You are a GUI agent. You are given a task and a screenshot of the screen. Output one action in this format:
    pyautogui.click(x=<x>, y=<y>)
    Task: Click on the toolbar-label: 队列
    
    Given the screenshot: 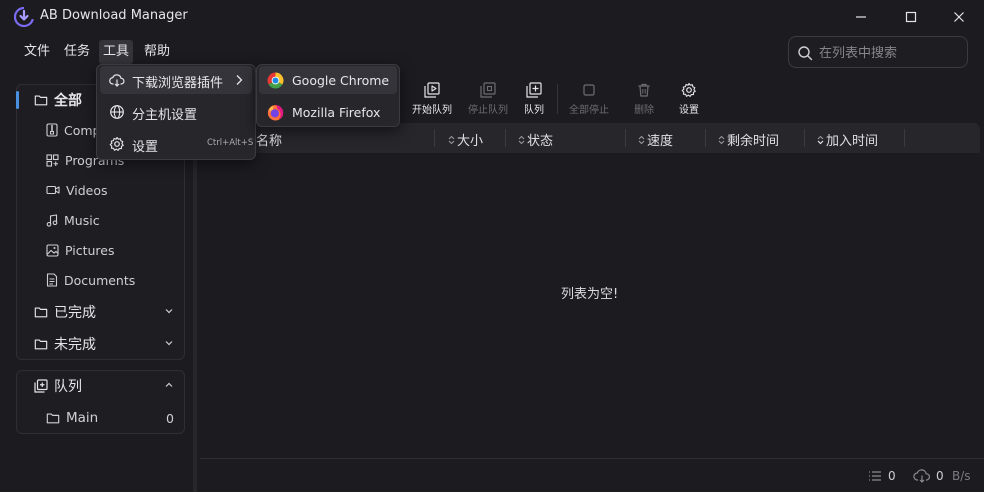 What is the action you would take?
    pyautogui.click(x=534, y=110)
    